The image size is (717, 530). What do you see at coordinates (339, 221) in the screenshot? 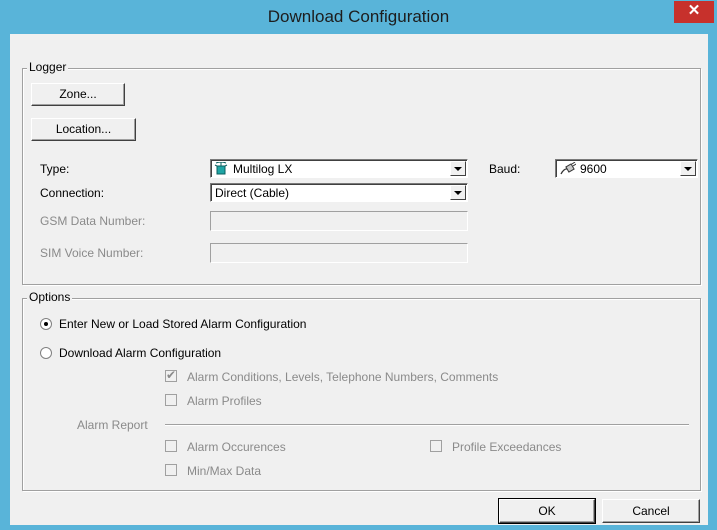
I see `gsm-data-number-field` at bounding box center [339, 221].